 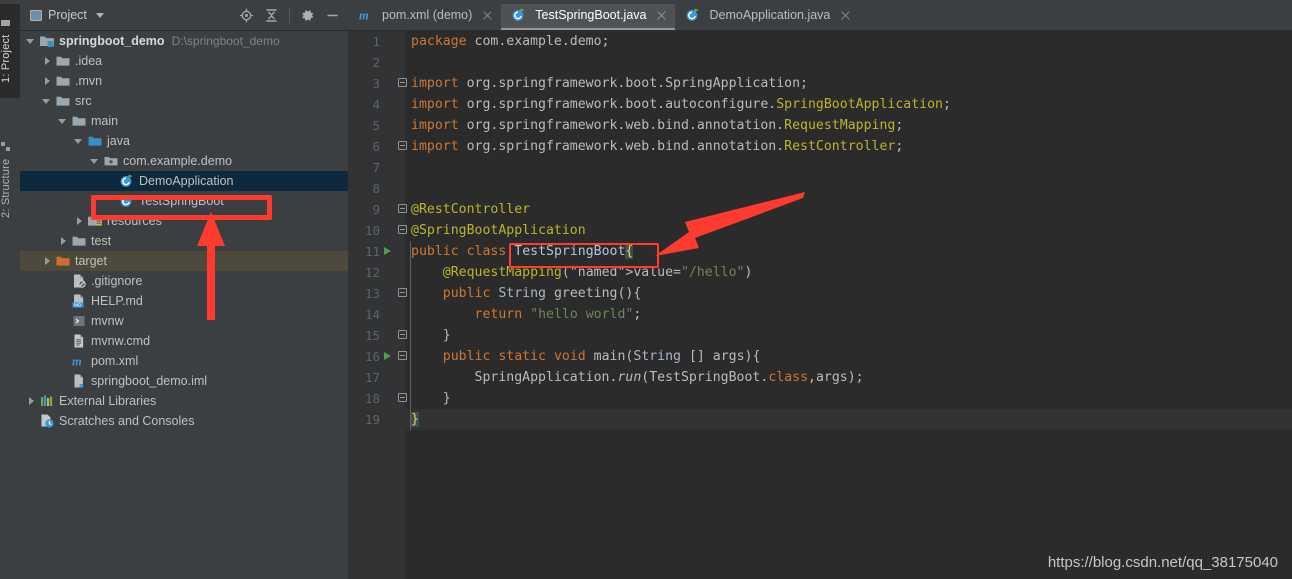 I want to click on editor-tab-testspringboot-java: TestSpringBoot.java, so click(x=588, y=15).